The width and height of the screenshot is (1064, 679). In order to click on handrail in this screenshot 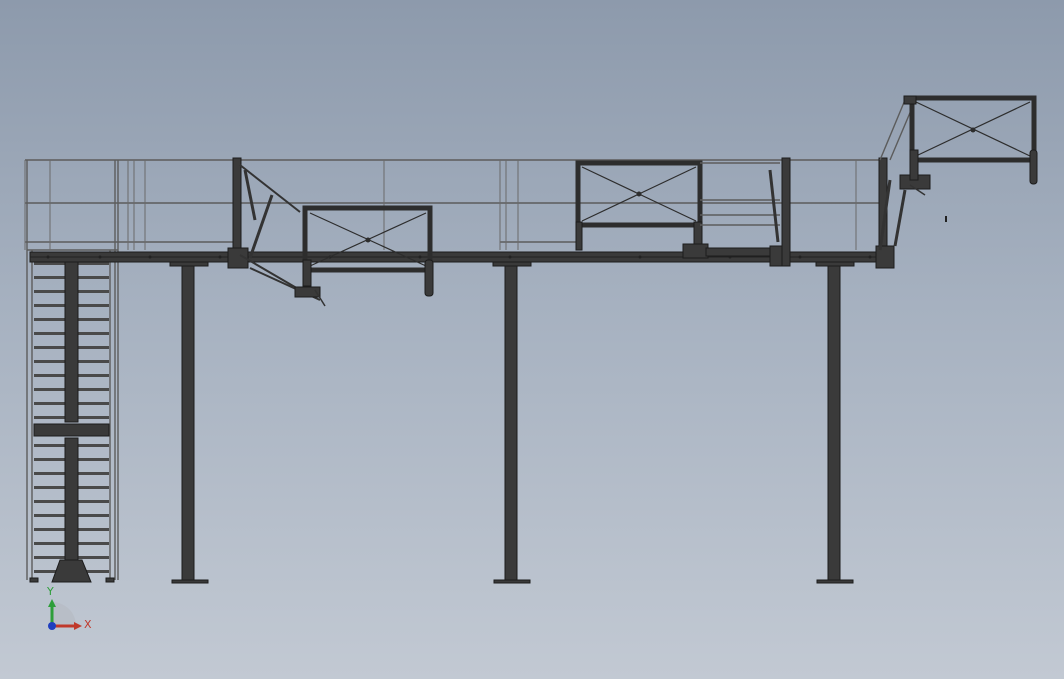, I will do `click(452, 204)`.